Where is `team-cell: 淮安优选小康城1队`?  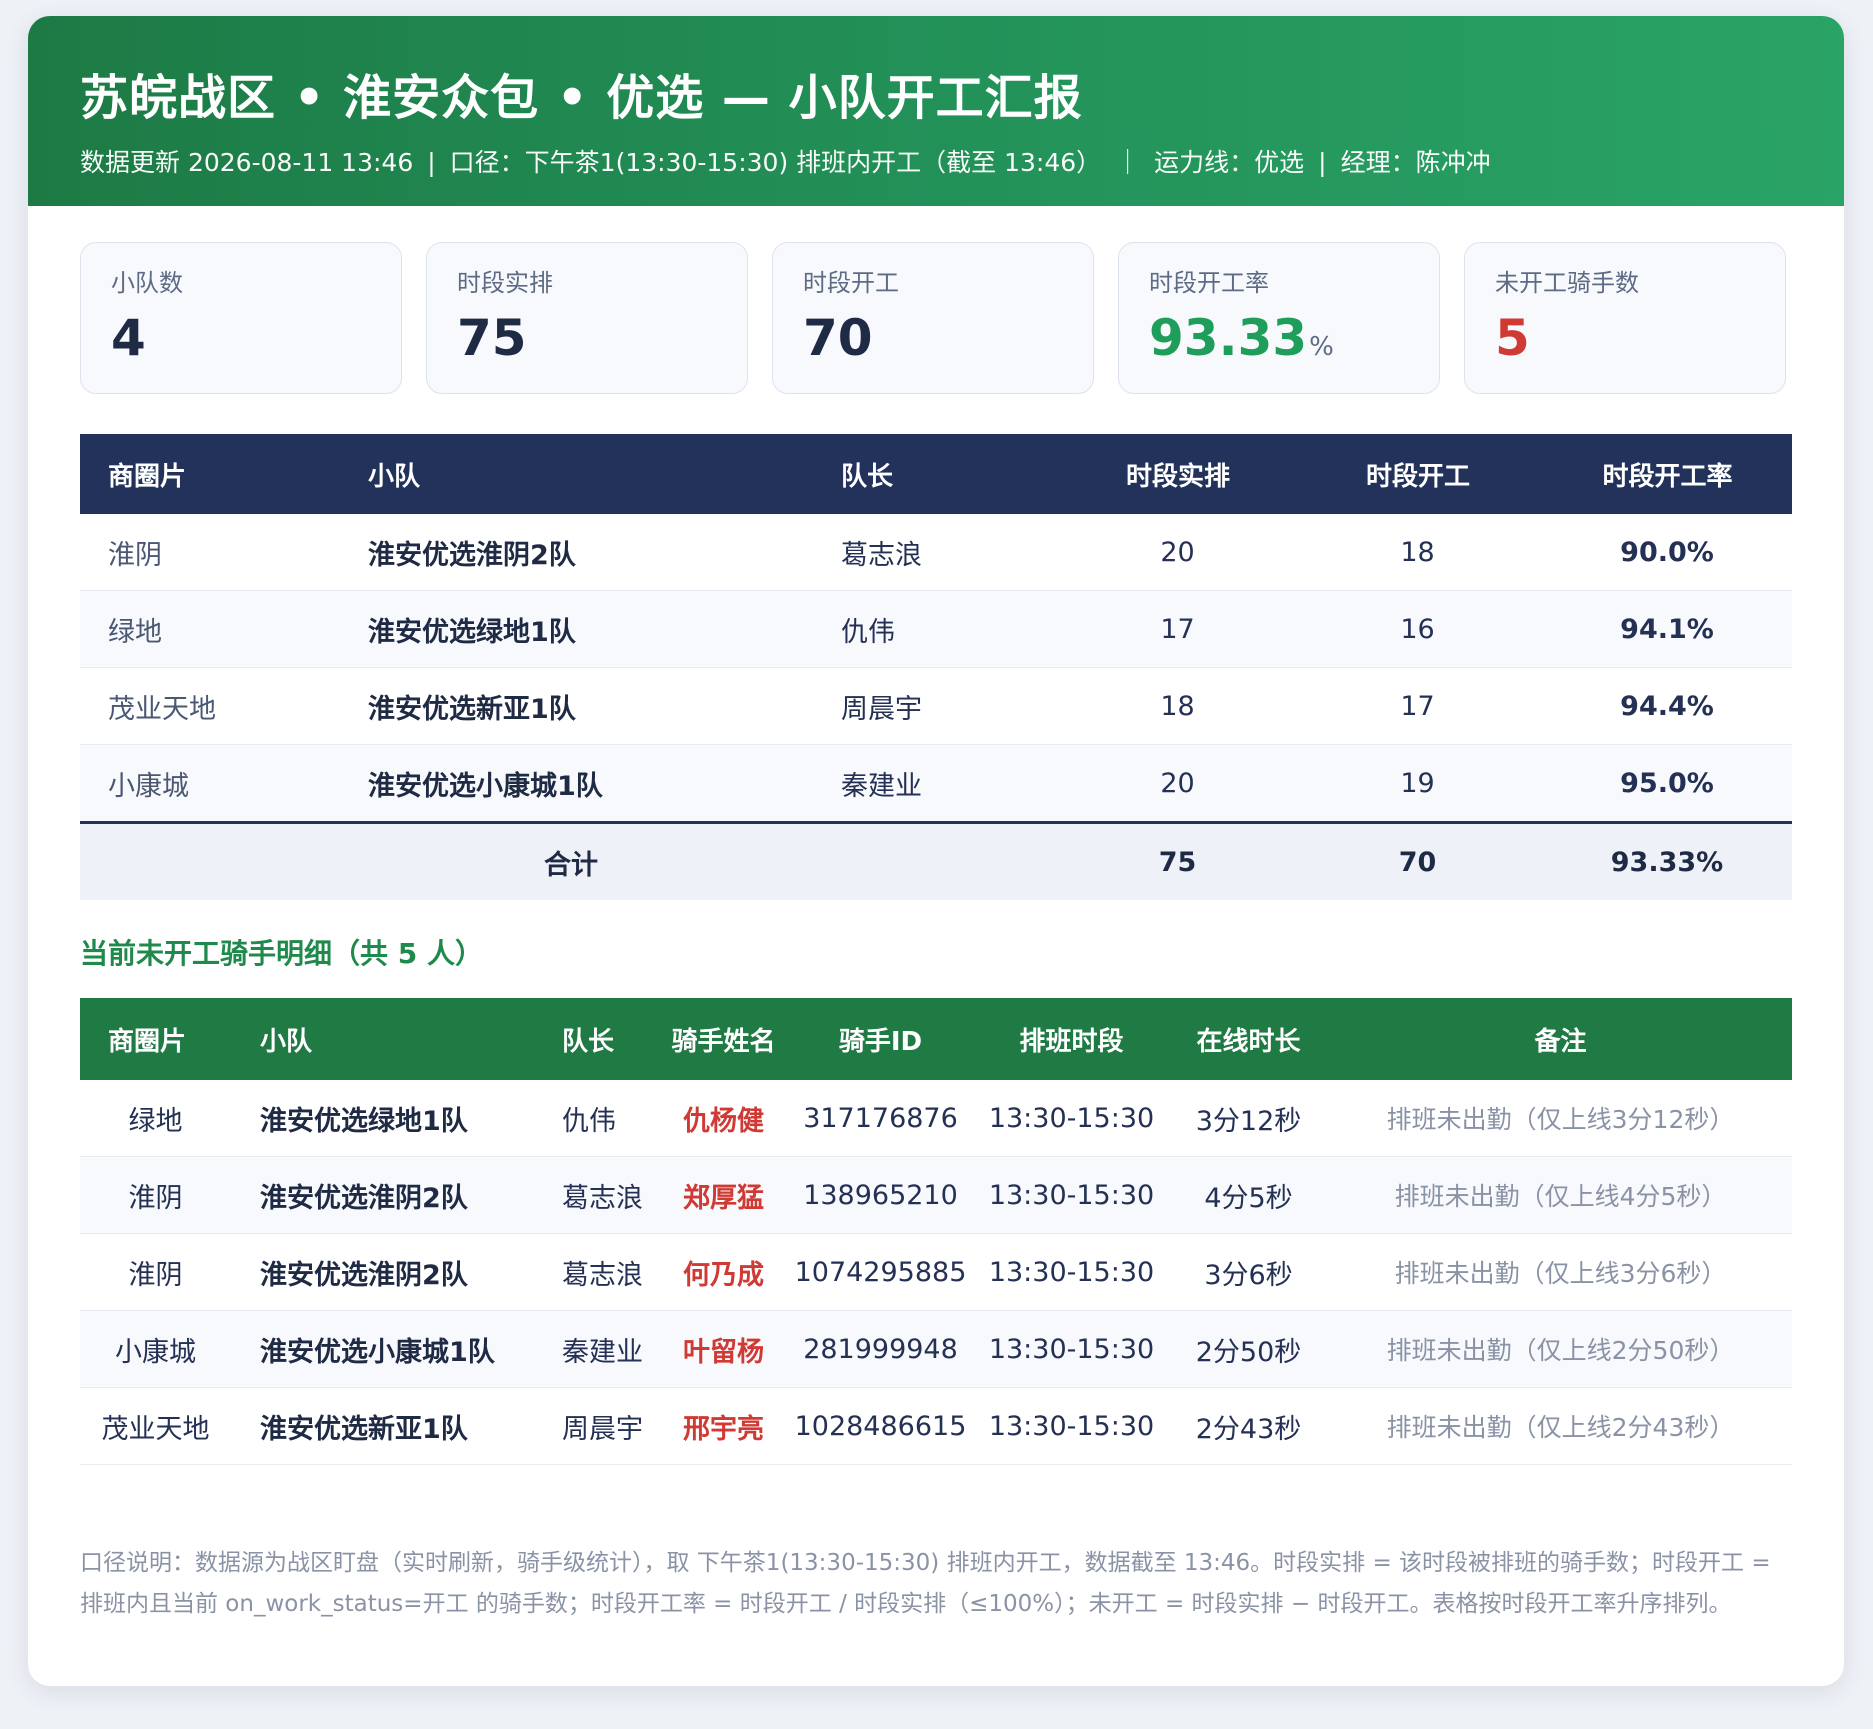
team-cell: 淮安优选小康城1队 is located at coordinates (576, 783).